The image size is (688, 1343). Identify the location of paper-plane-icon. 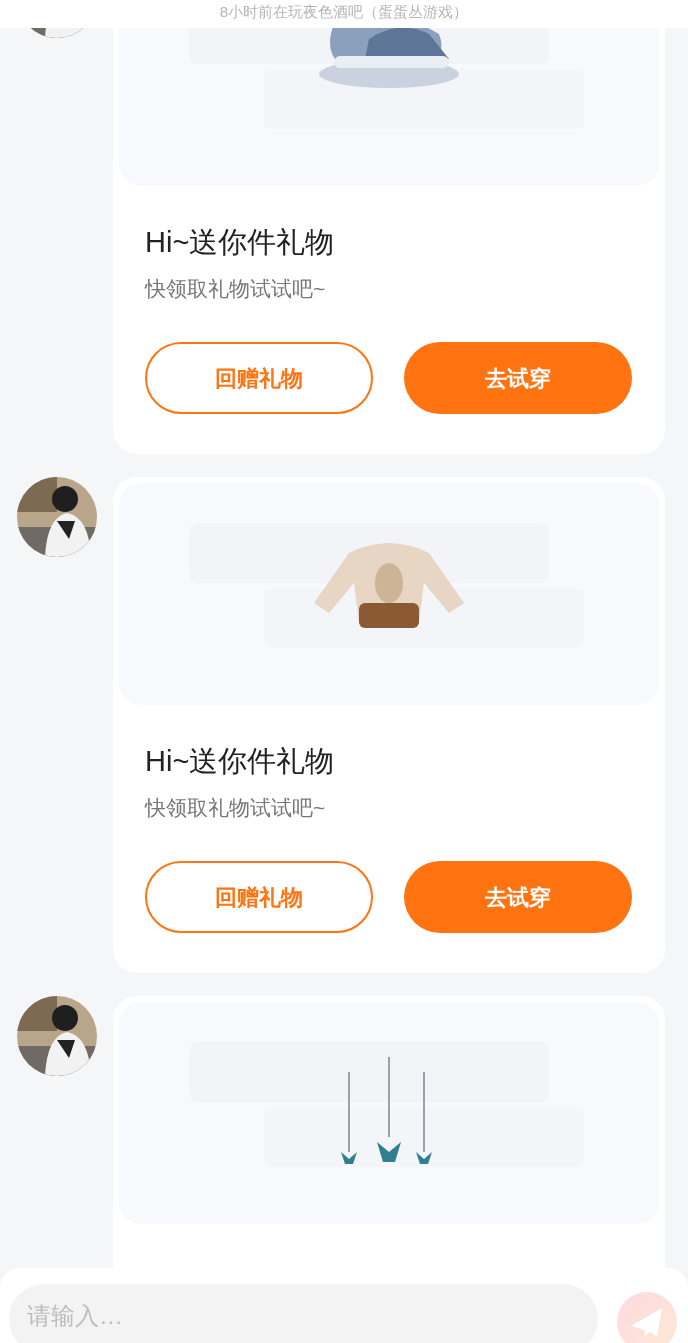
(647, 1322).